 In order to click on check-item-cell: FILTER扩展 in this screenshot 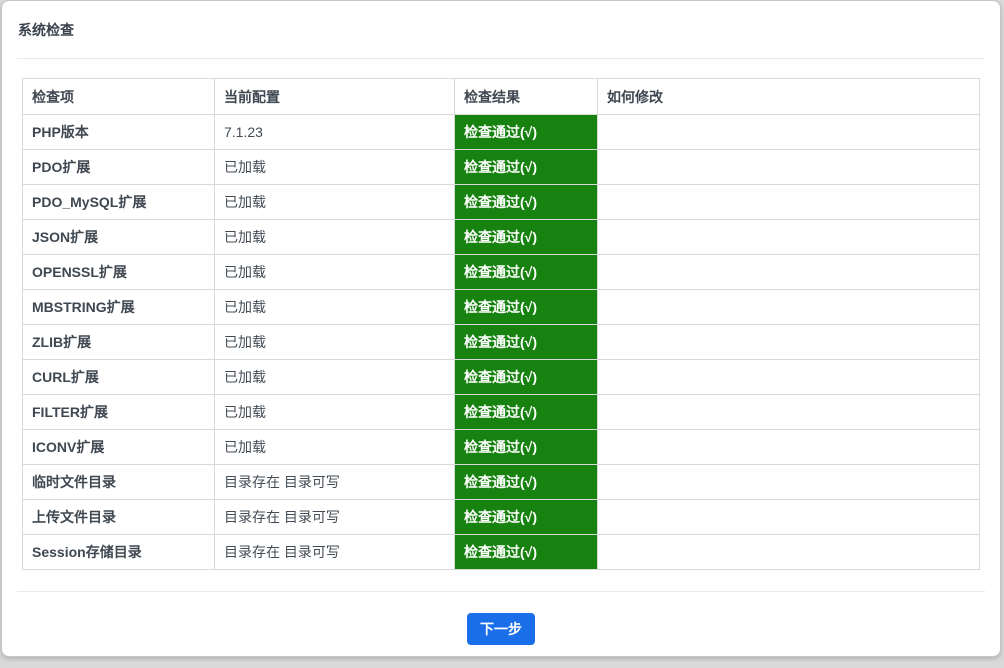, I will do `click(118, 412)`.